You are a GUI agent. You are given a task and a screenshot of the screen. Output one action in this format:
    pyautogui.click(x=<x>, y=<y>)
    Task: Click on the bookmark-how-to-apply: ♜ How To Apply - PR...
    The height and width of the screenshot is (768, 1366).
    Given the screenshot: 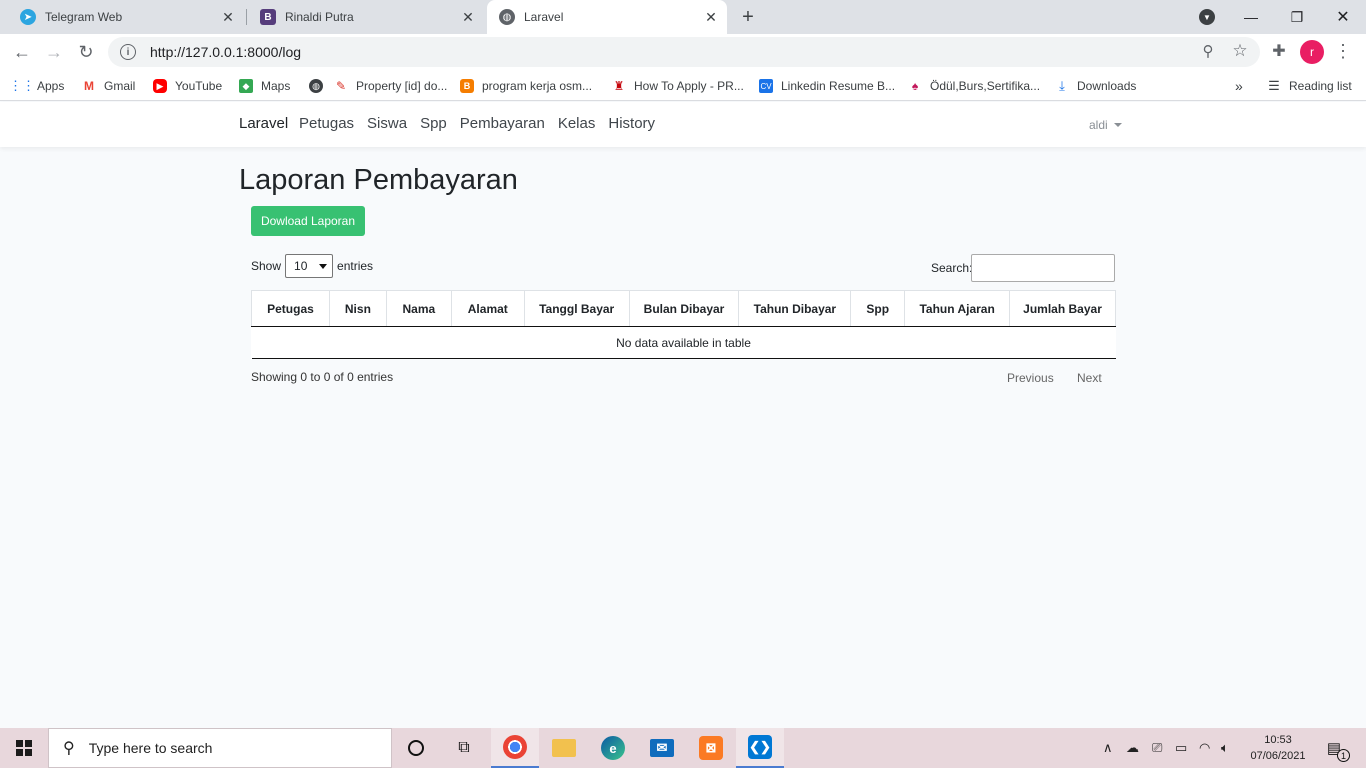 What is the action you would take?
    pyautogui.click(x=678, y=86)
    